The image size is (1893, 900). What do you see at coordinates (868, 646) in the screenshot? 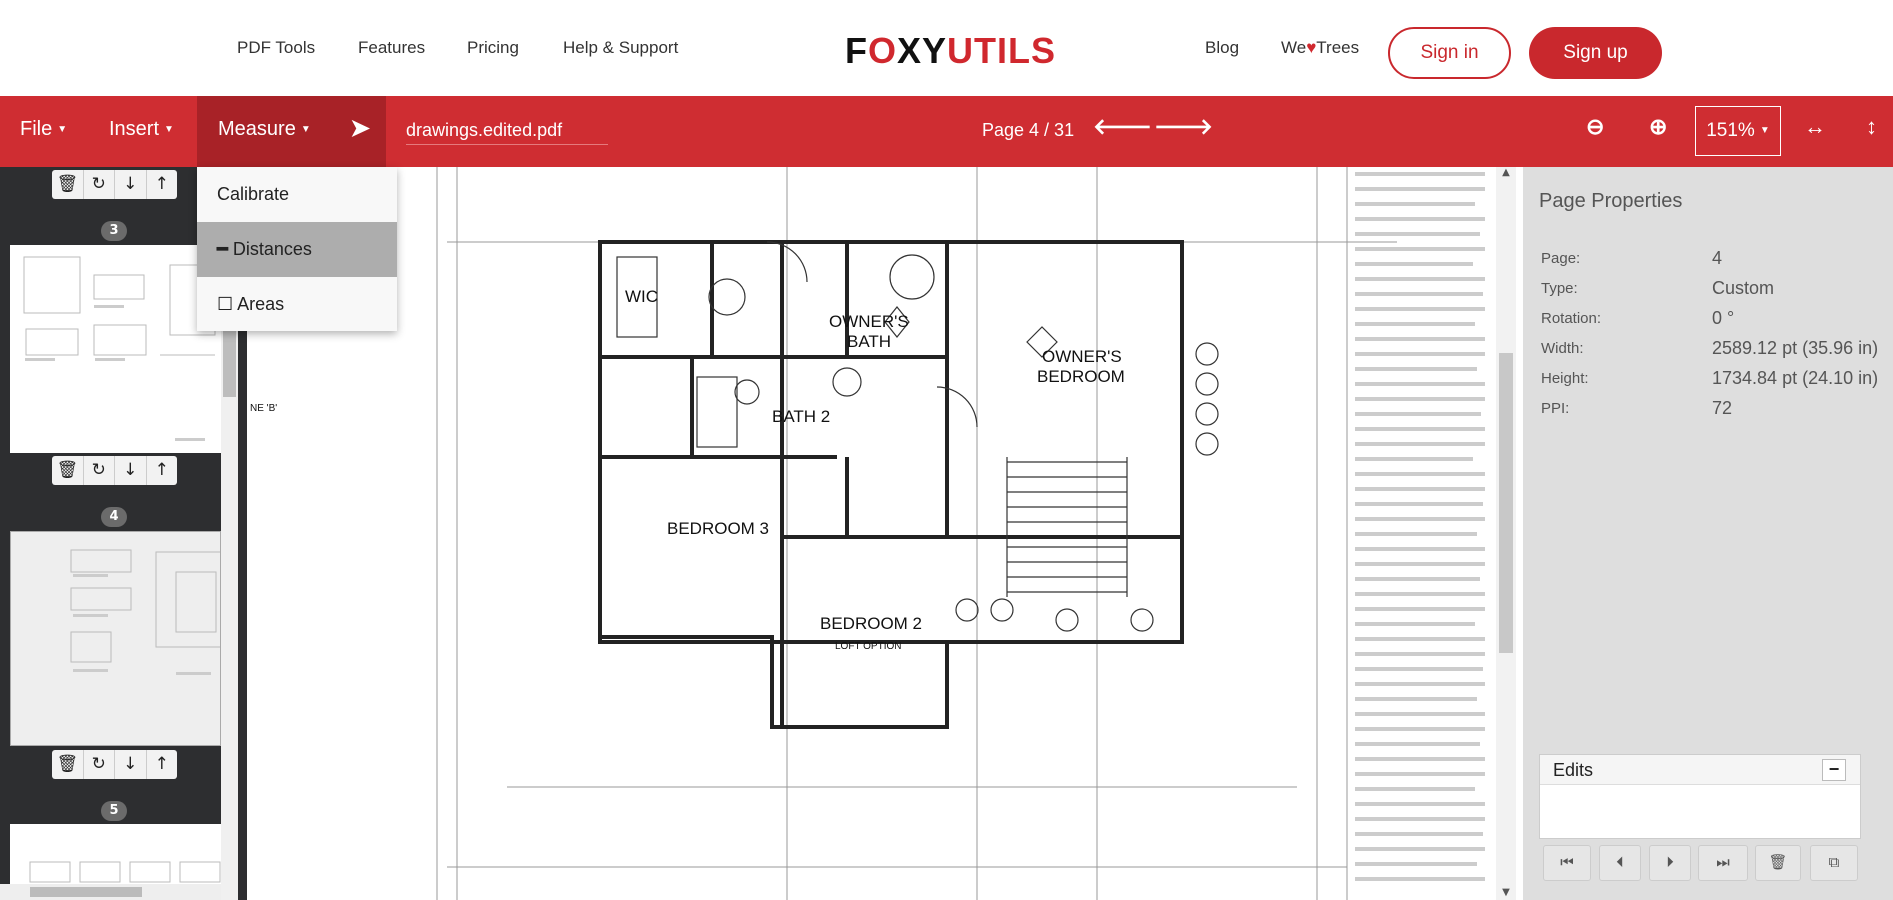
I see `room-label: LOFT OPTION` at bounding box center [868, 646].